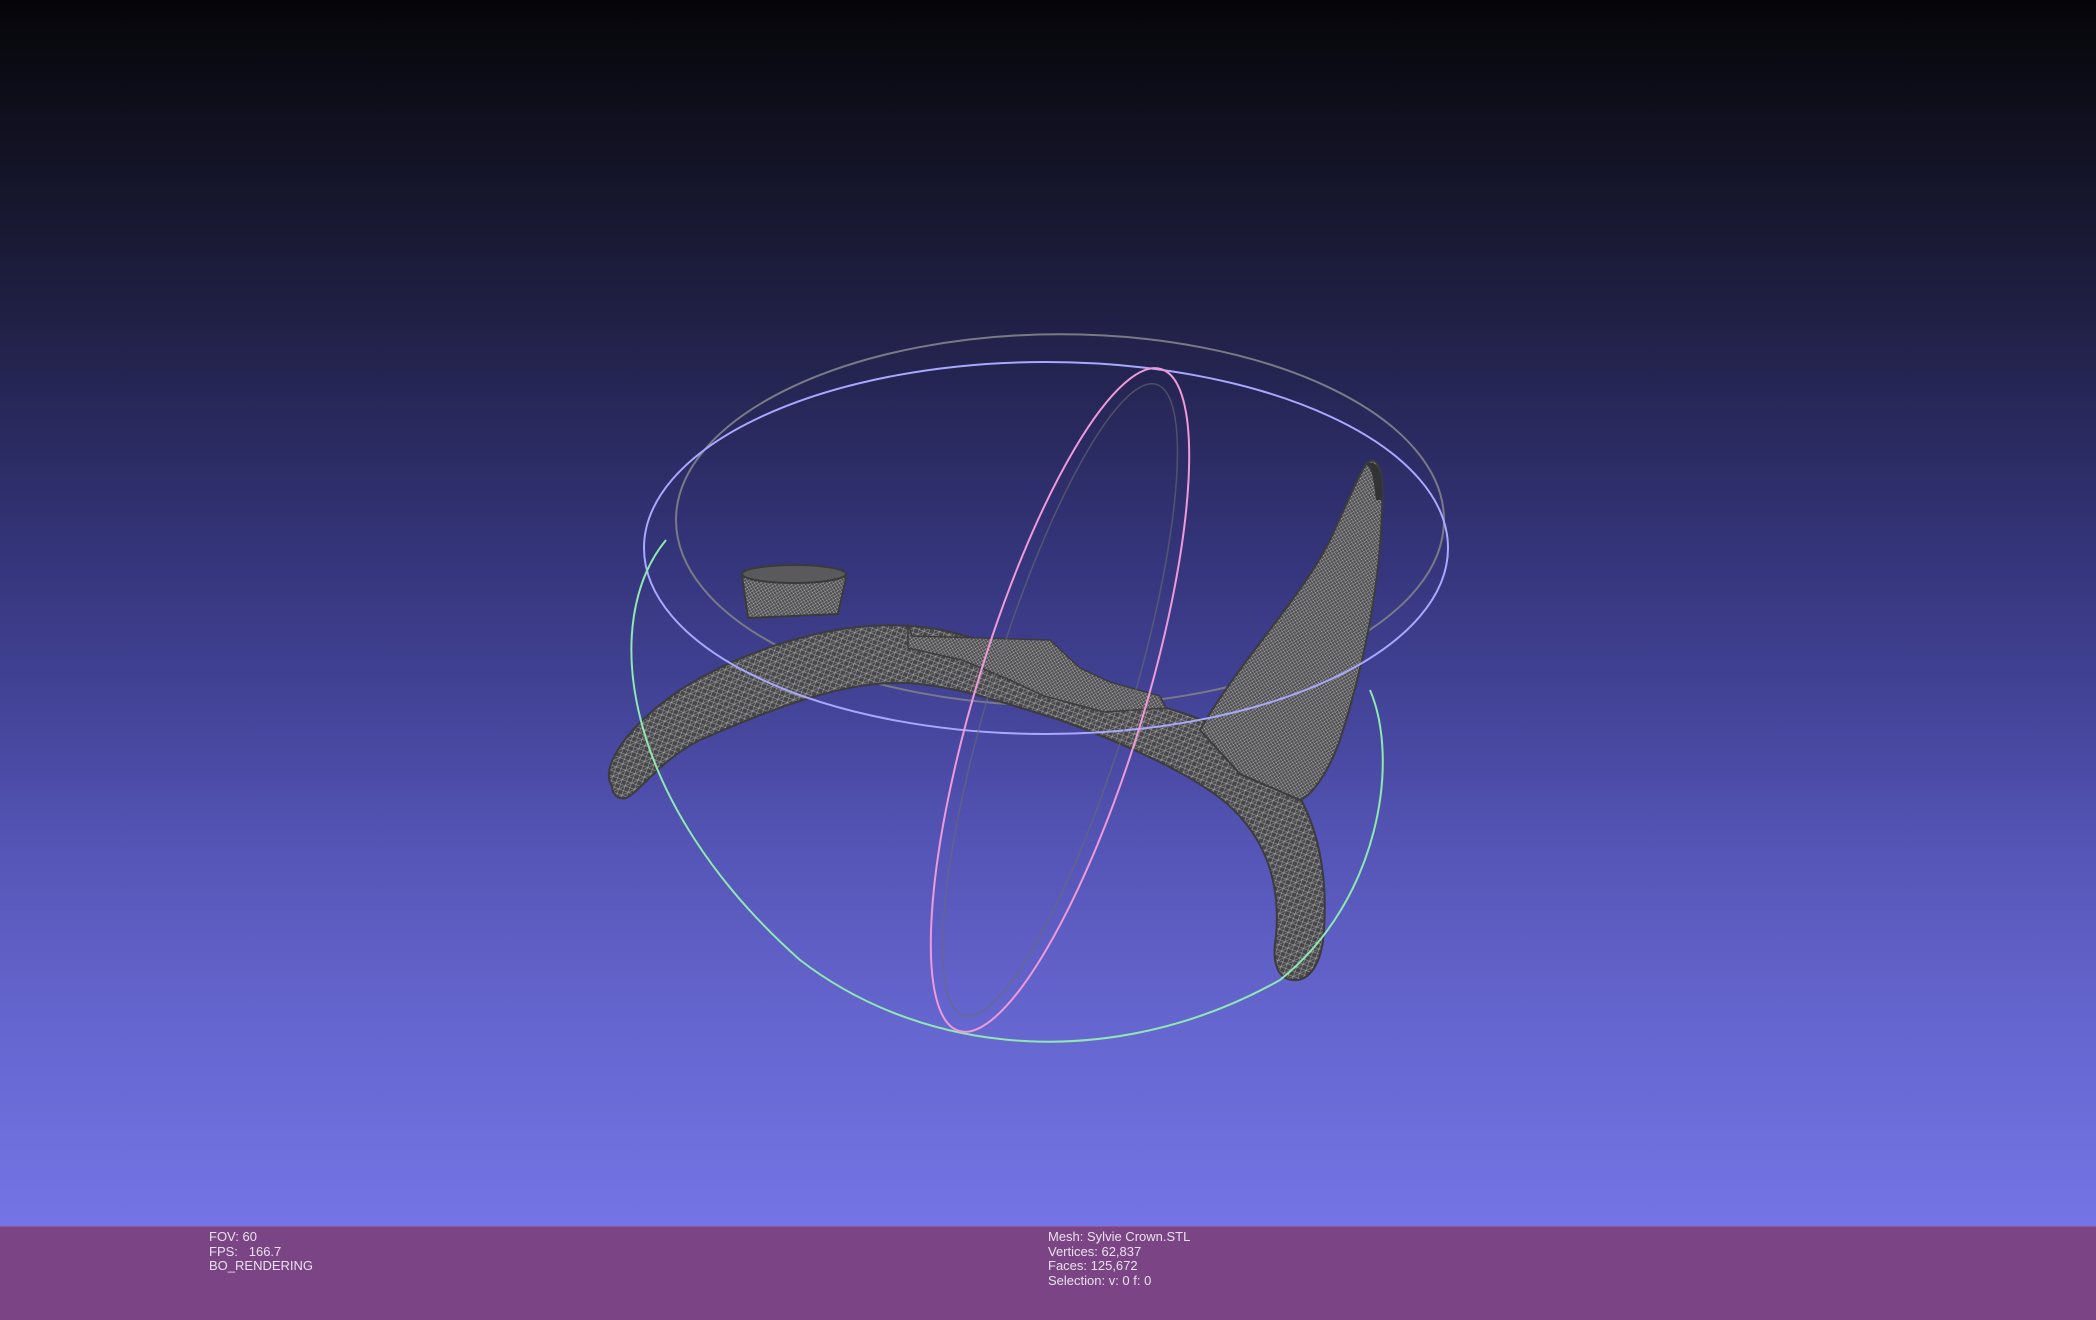 This screenshot has width=2096, height=1320. What do you see at coordinates (1093, 1266) in the screenshot?
I see `faces-label: Faces: 125,672` at bounding box center [1093, 1266].